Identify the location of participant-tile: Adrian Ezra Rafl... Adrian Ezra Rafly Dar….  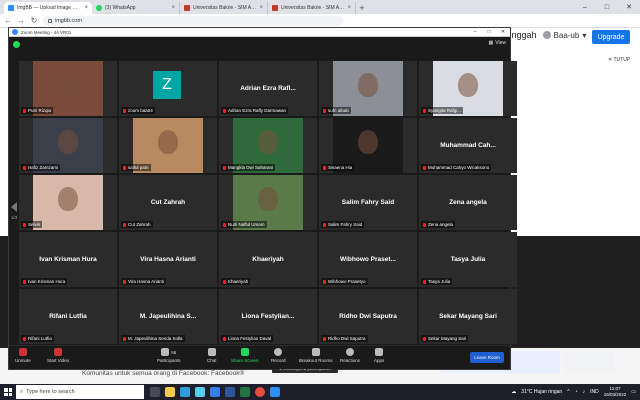
(268, 88).